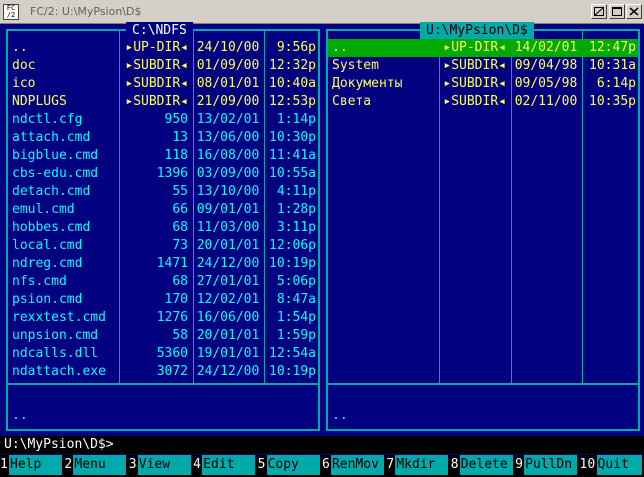 This screenshot has width=644, height=477. Describe the element at coordinates (172, 317) in the screenshot. I see `file-size: 1276` at that location.